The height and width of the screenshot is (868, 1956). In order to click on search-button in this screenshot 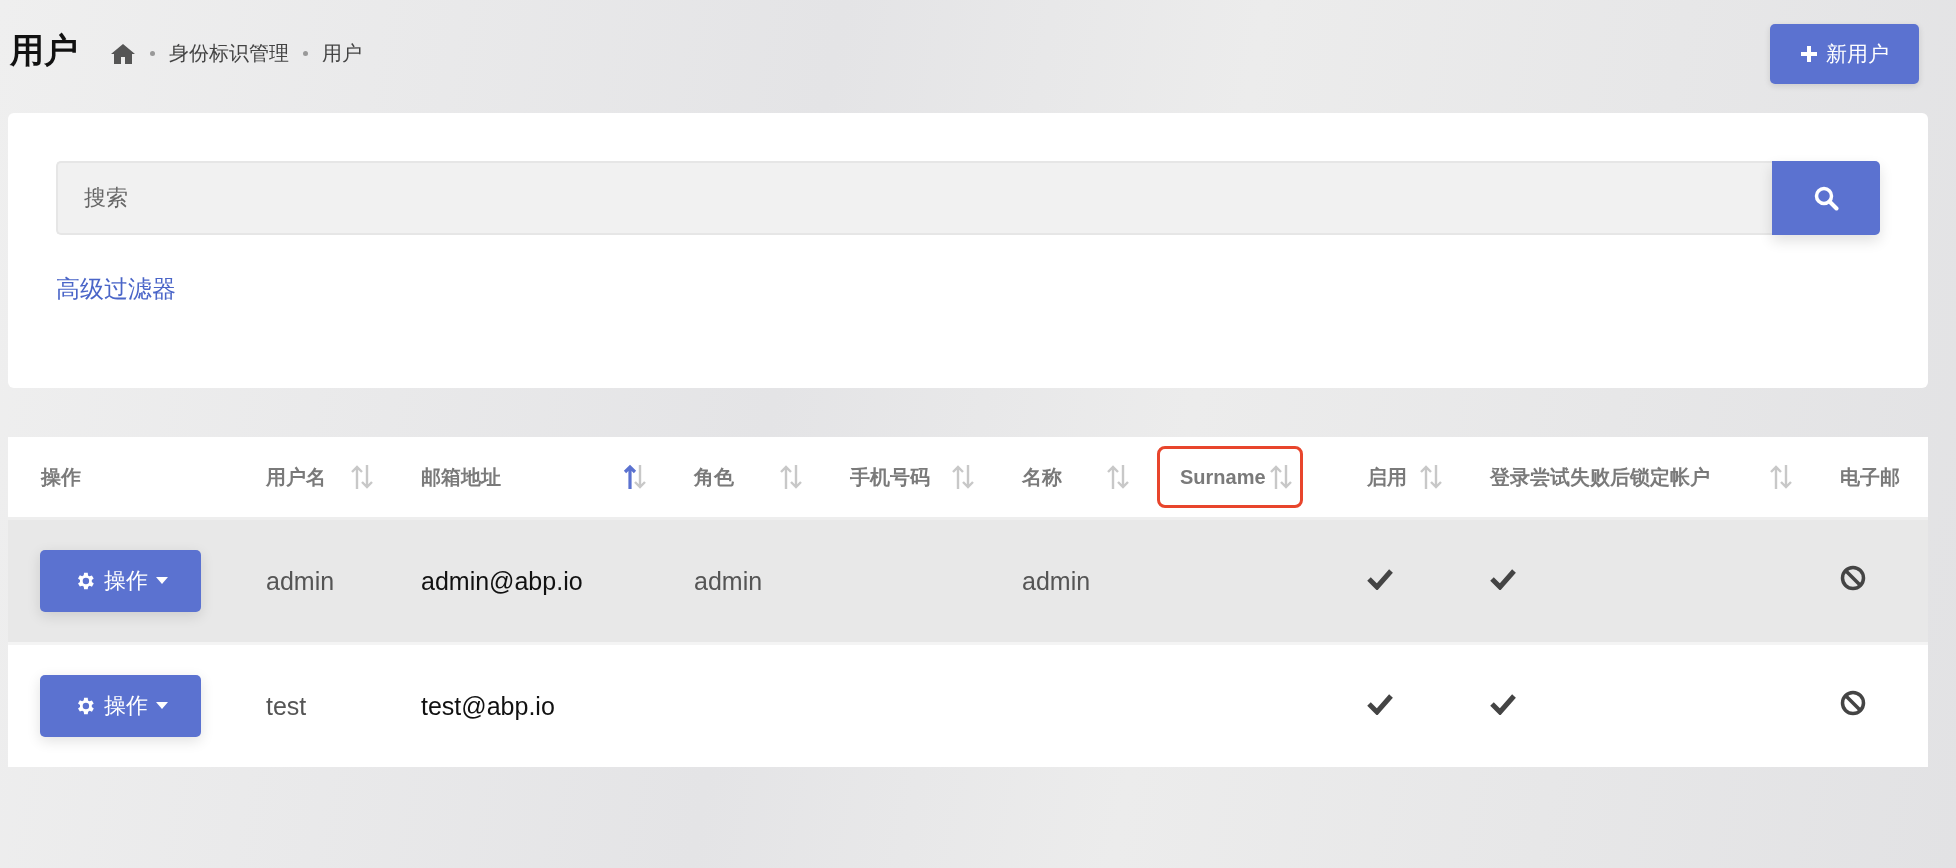, I will do `click(1826, 198)`.